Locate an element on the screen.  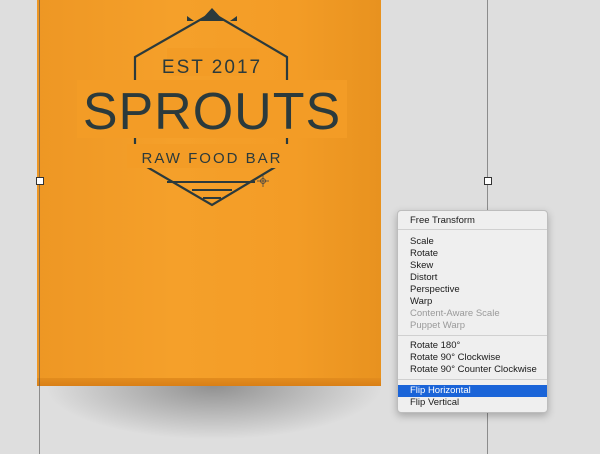
menu-item-free-transform: Free Transform is located at coordinates (472, 221).